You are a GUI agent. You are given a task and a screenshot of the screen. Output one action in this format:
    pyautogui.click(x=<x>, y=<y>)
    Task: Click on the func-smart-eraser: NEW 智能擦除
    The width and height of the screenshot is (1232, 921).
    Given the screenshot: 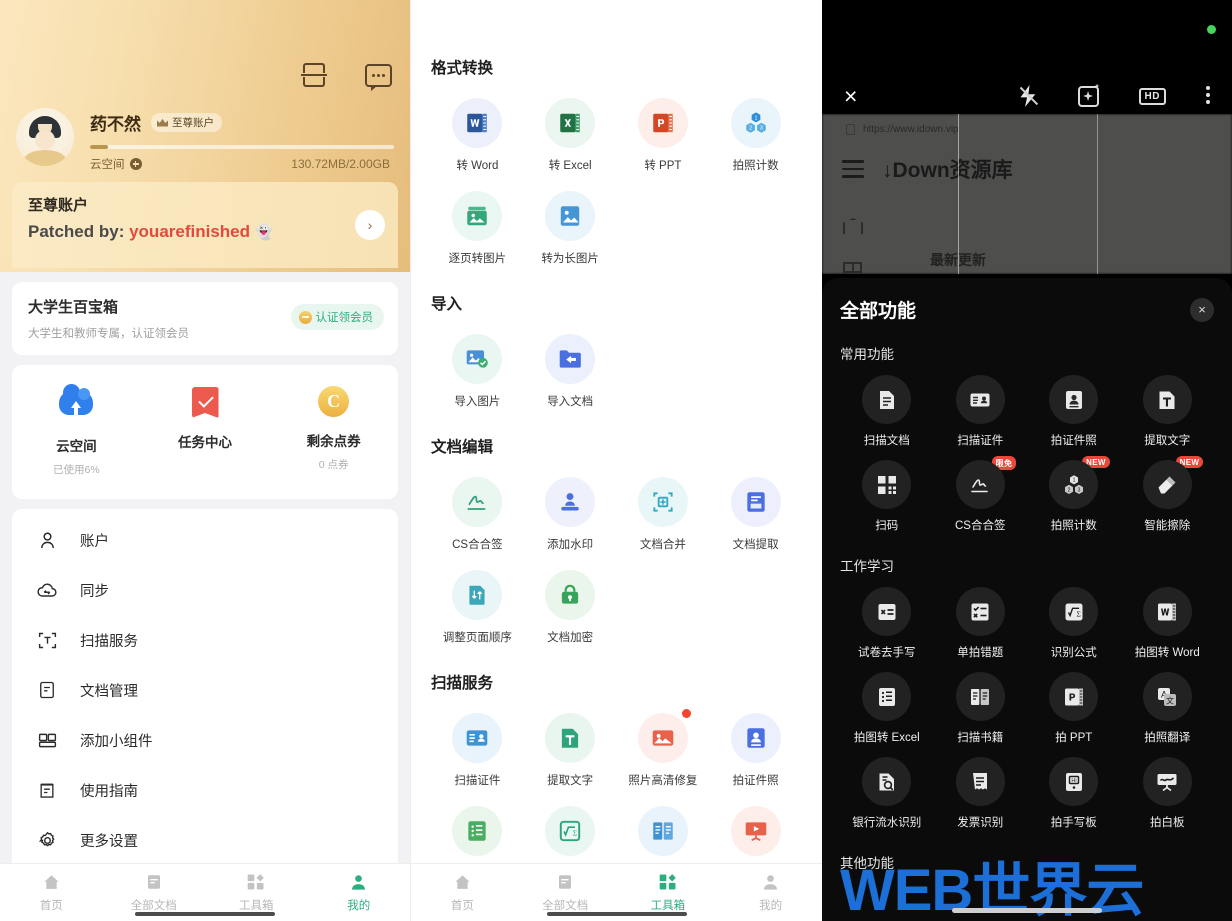 What is the action you would take?
    pyautogui.click(x=1168, y=492)
    